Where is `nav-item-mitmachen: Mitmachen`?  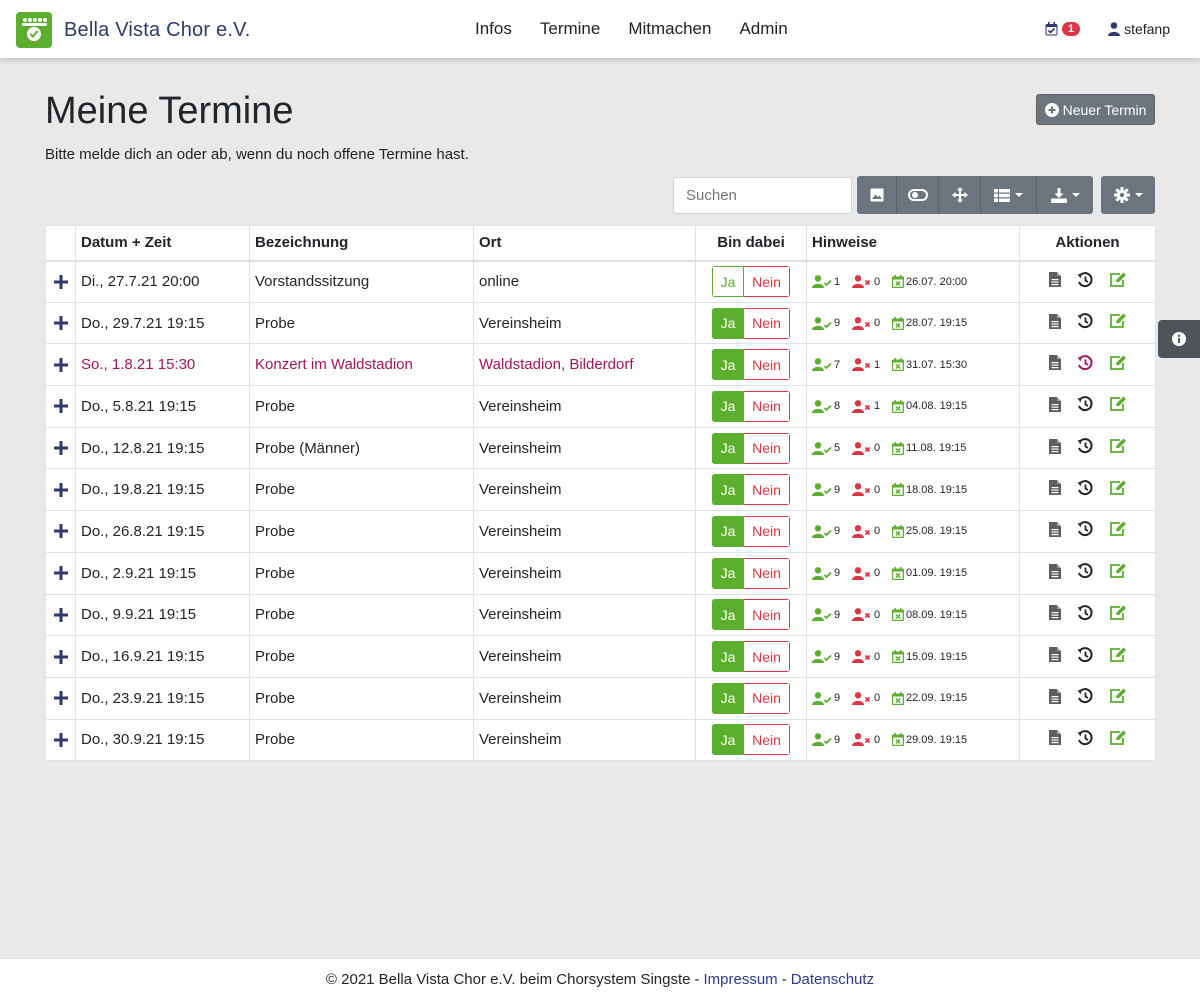
nav-item-mitmachen: Mitmachen is located at coordinates (669, 29).